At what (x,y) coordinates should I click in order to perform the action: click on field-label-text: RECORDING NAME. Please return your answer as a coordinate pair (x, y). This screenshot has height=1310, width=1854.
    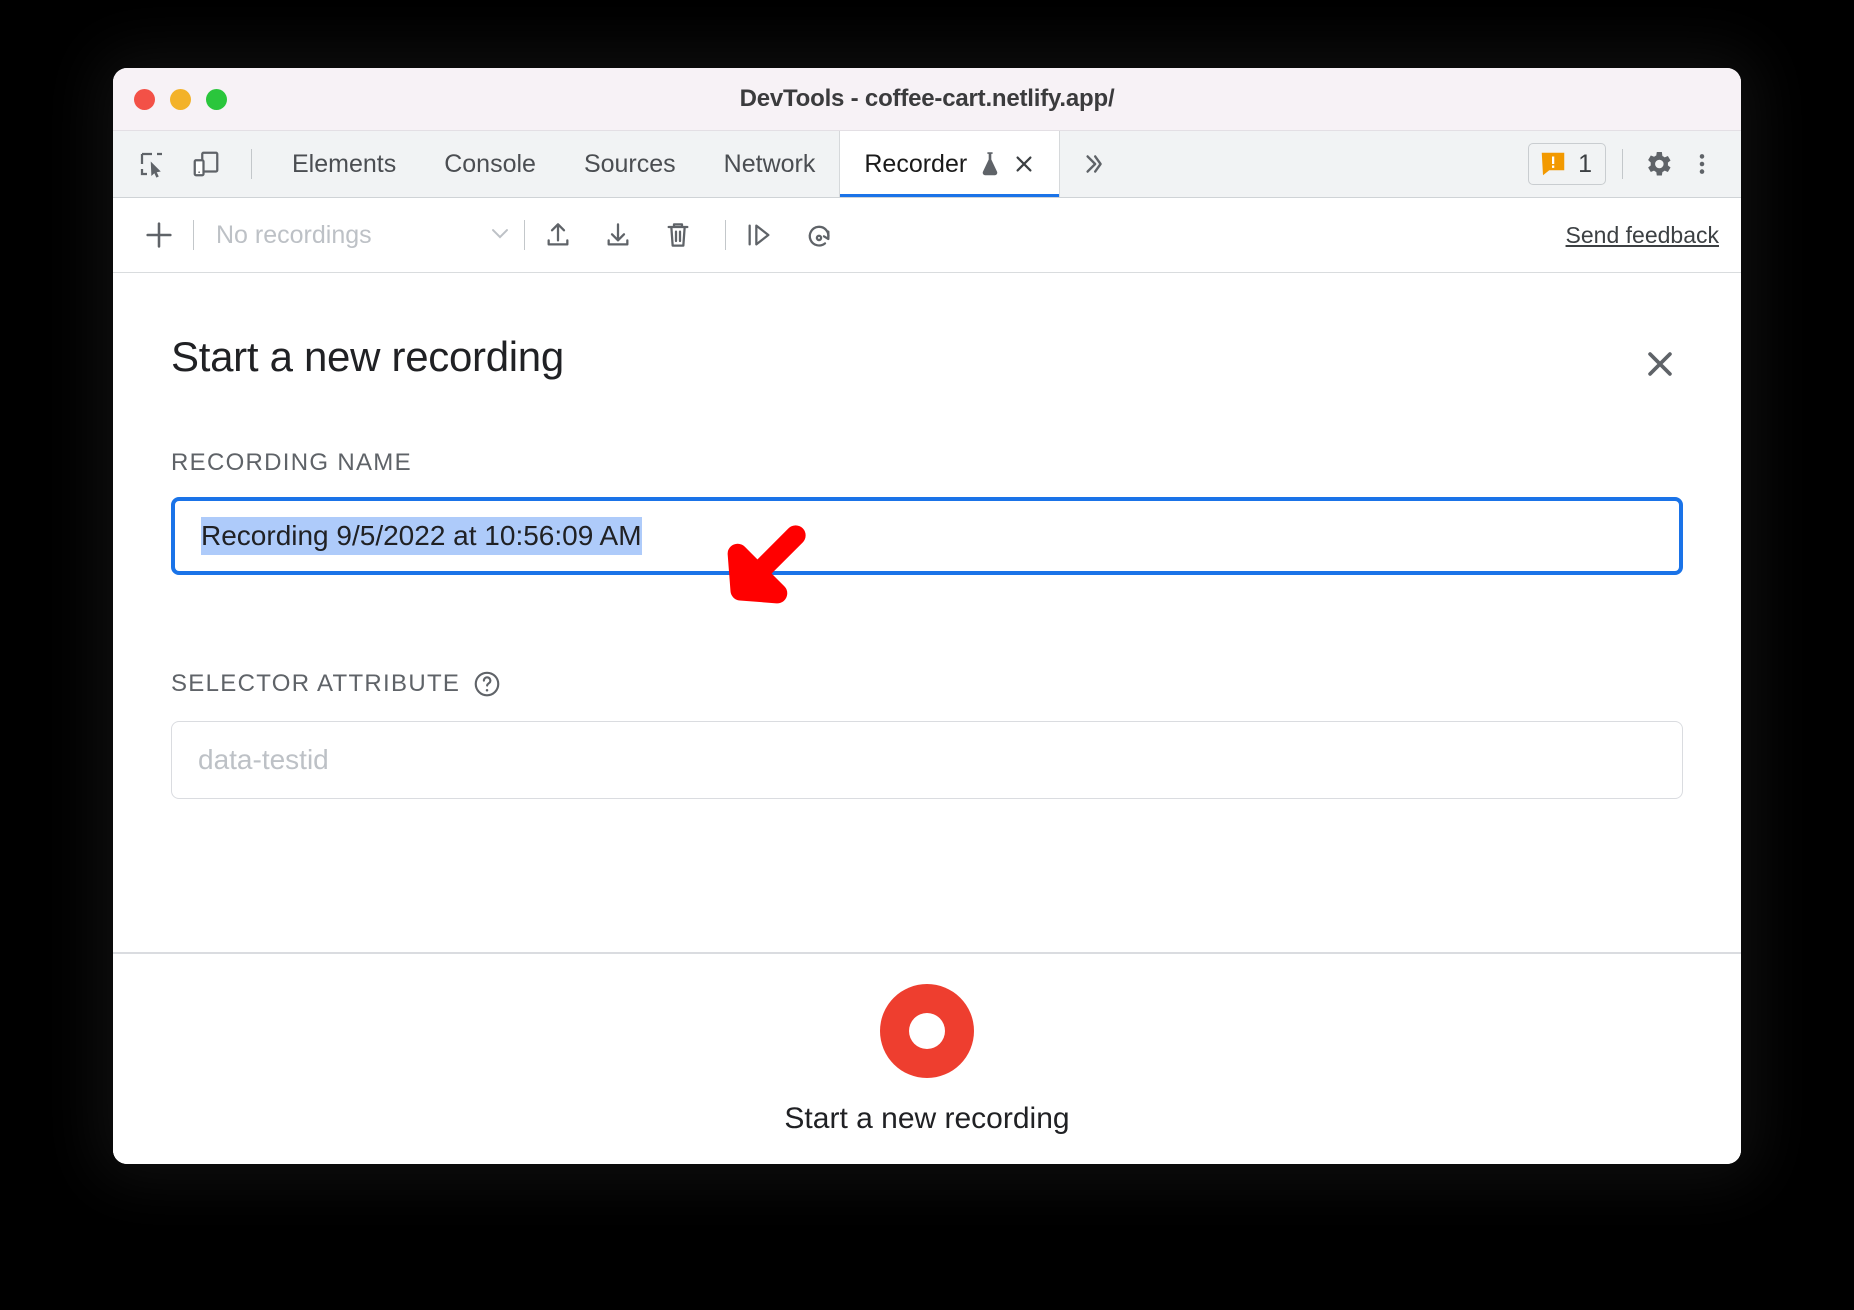
    Looking at the image, I should click on (291, 462).